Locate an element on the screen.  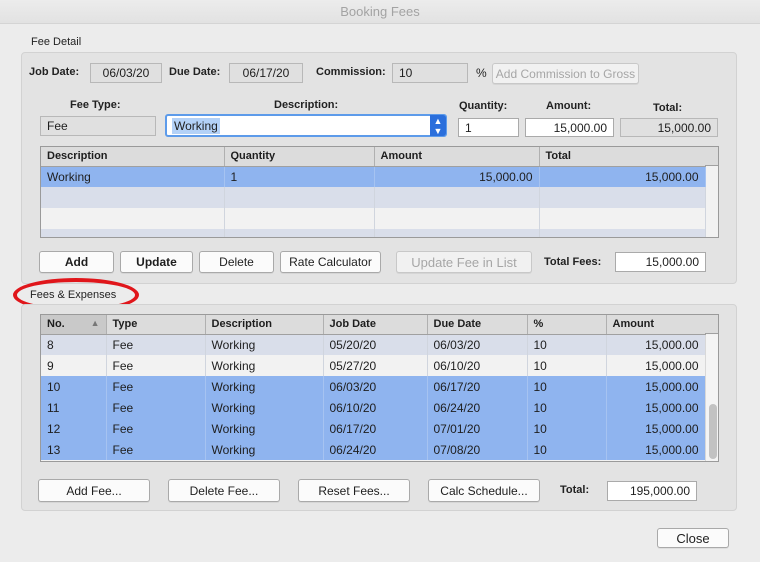
window-title: Booking Fees is located at coordinates (380, 11).